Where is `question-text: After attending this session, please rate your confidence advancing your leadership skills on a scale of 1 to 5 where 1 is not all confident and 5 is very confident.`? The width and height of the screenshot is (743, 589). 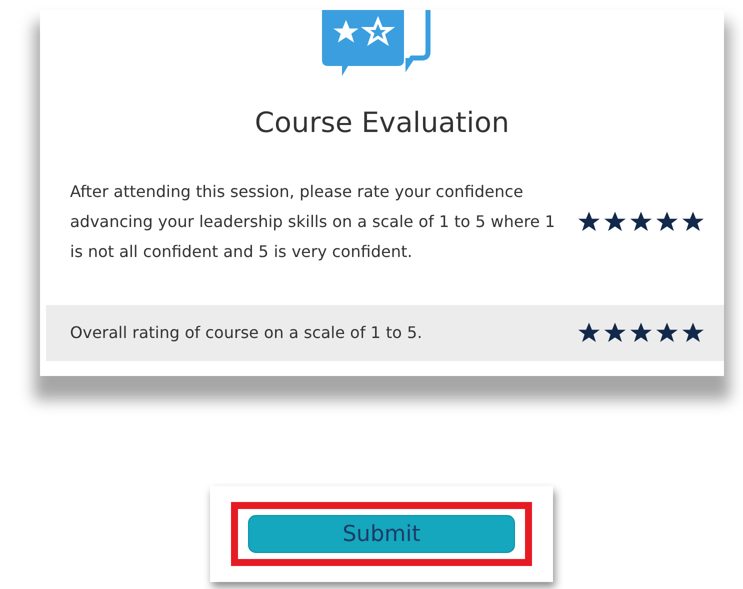
question-text: After attending this session, please rate your confidence advancing your leadership skills on a scale of 1 to 5 where 1 is not all confident and 5 is very confident. is located at coordinates (313, 222).